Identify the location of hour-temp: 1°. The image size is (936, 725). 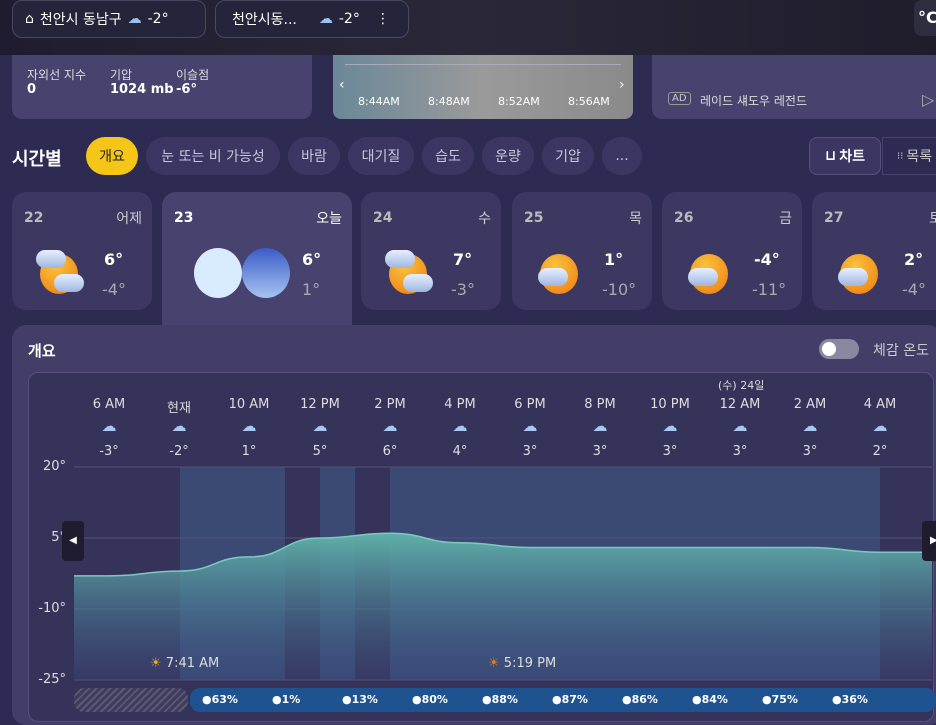
(249, 451).